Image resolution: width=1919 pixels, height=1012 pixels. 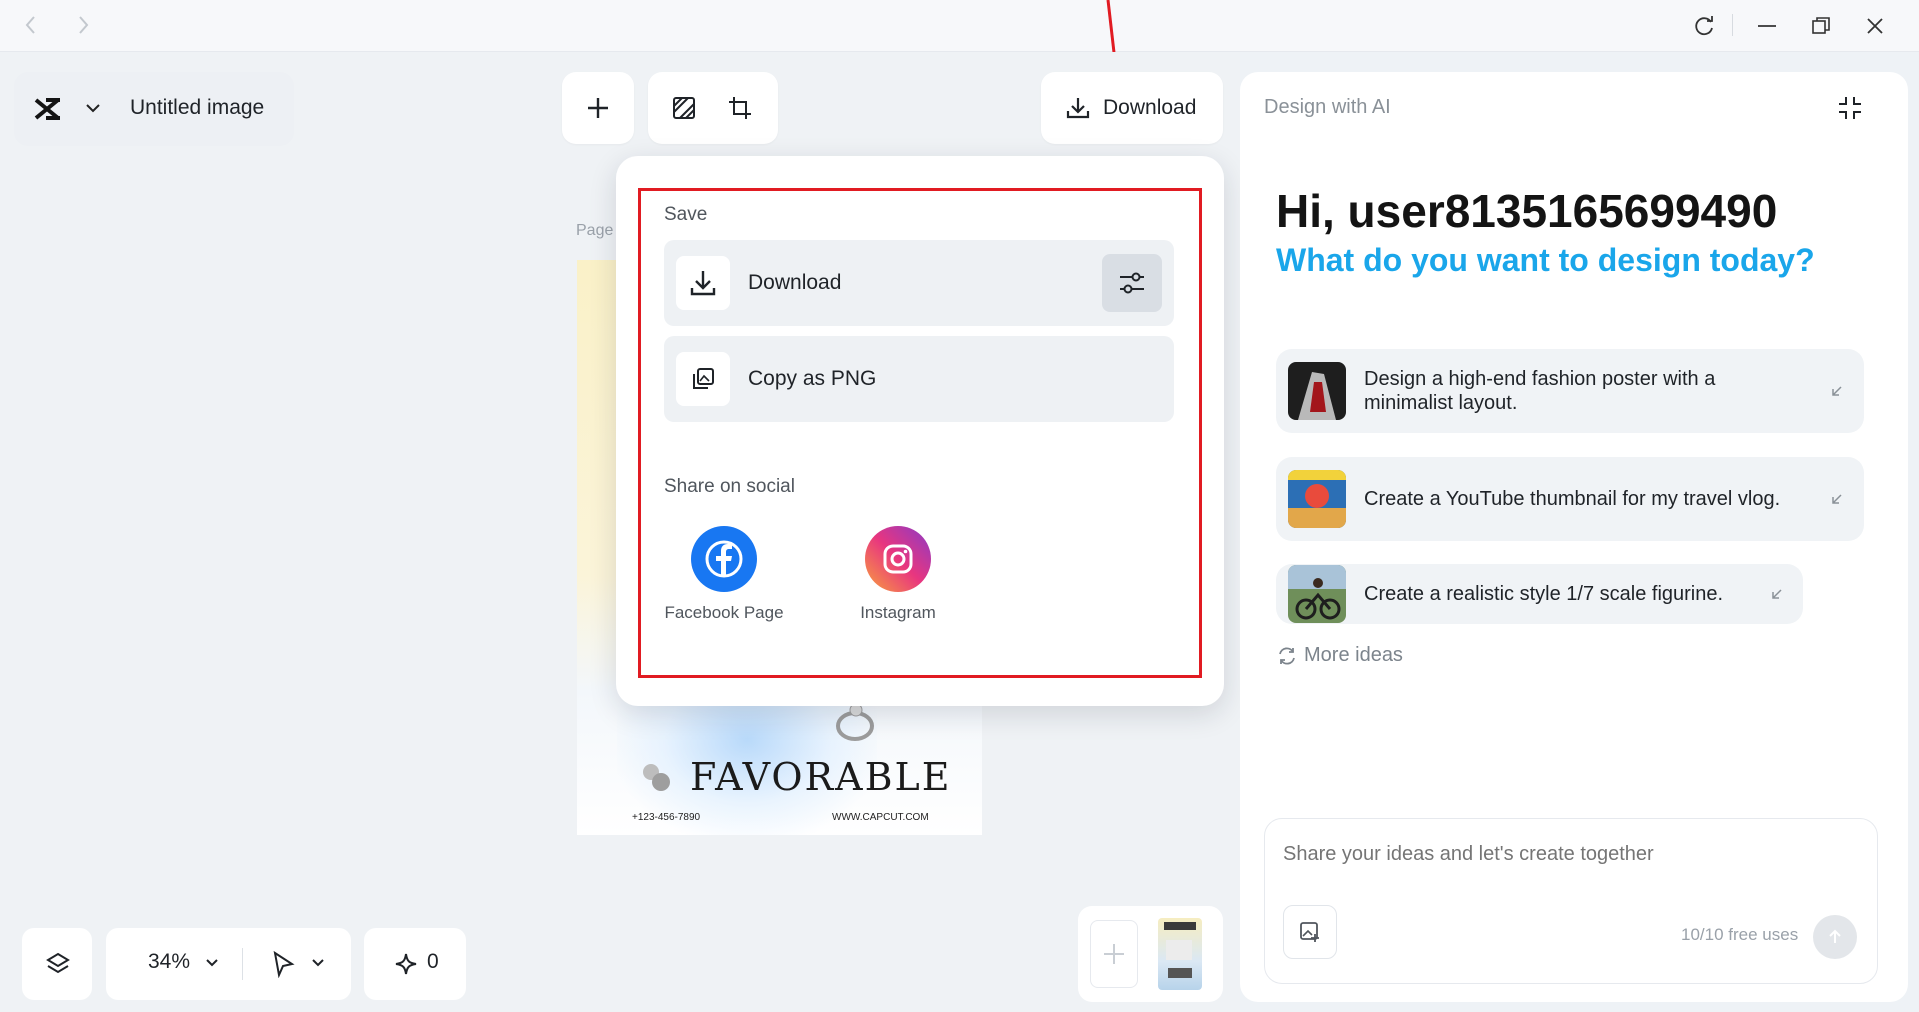 I want to click on canvas-tools-group, so click(x=713, y=108).